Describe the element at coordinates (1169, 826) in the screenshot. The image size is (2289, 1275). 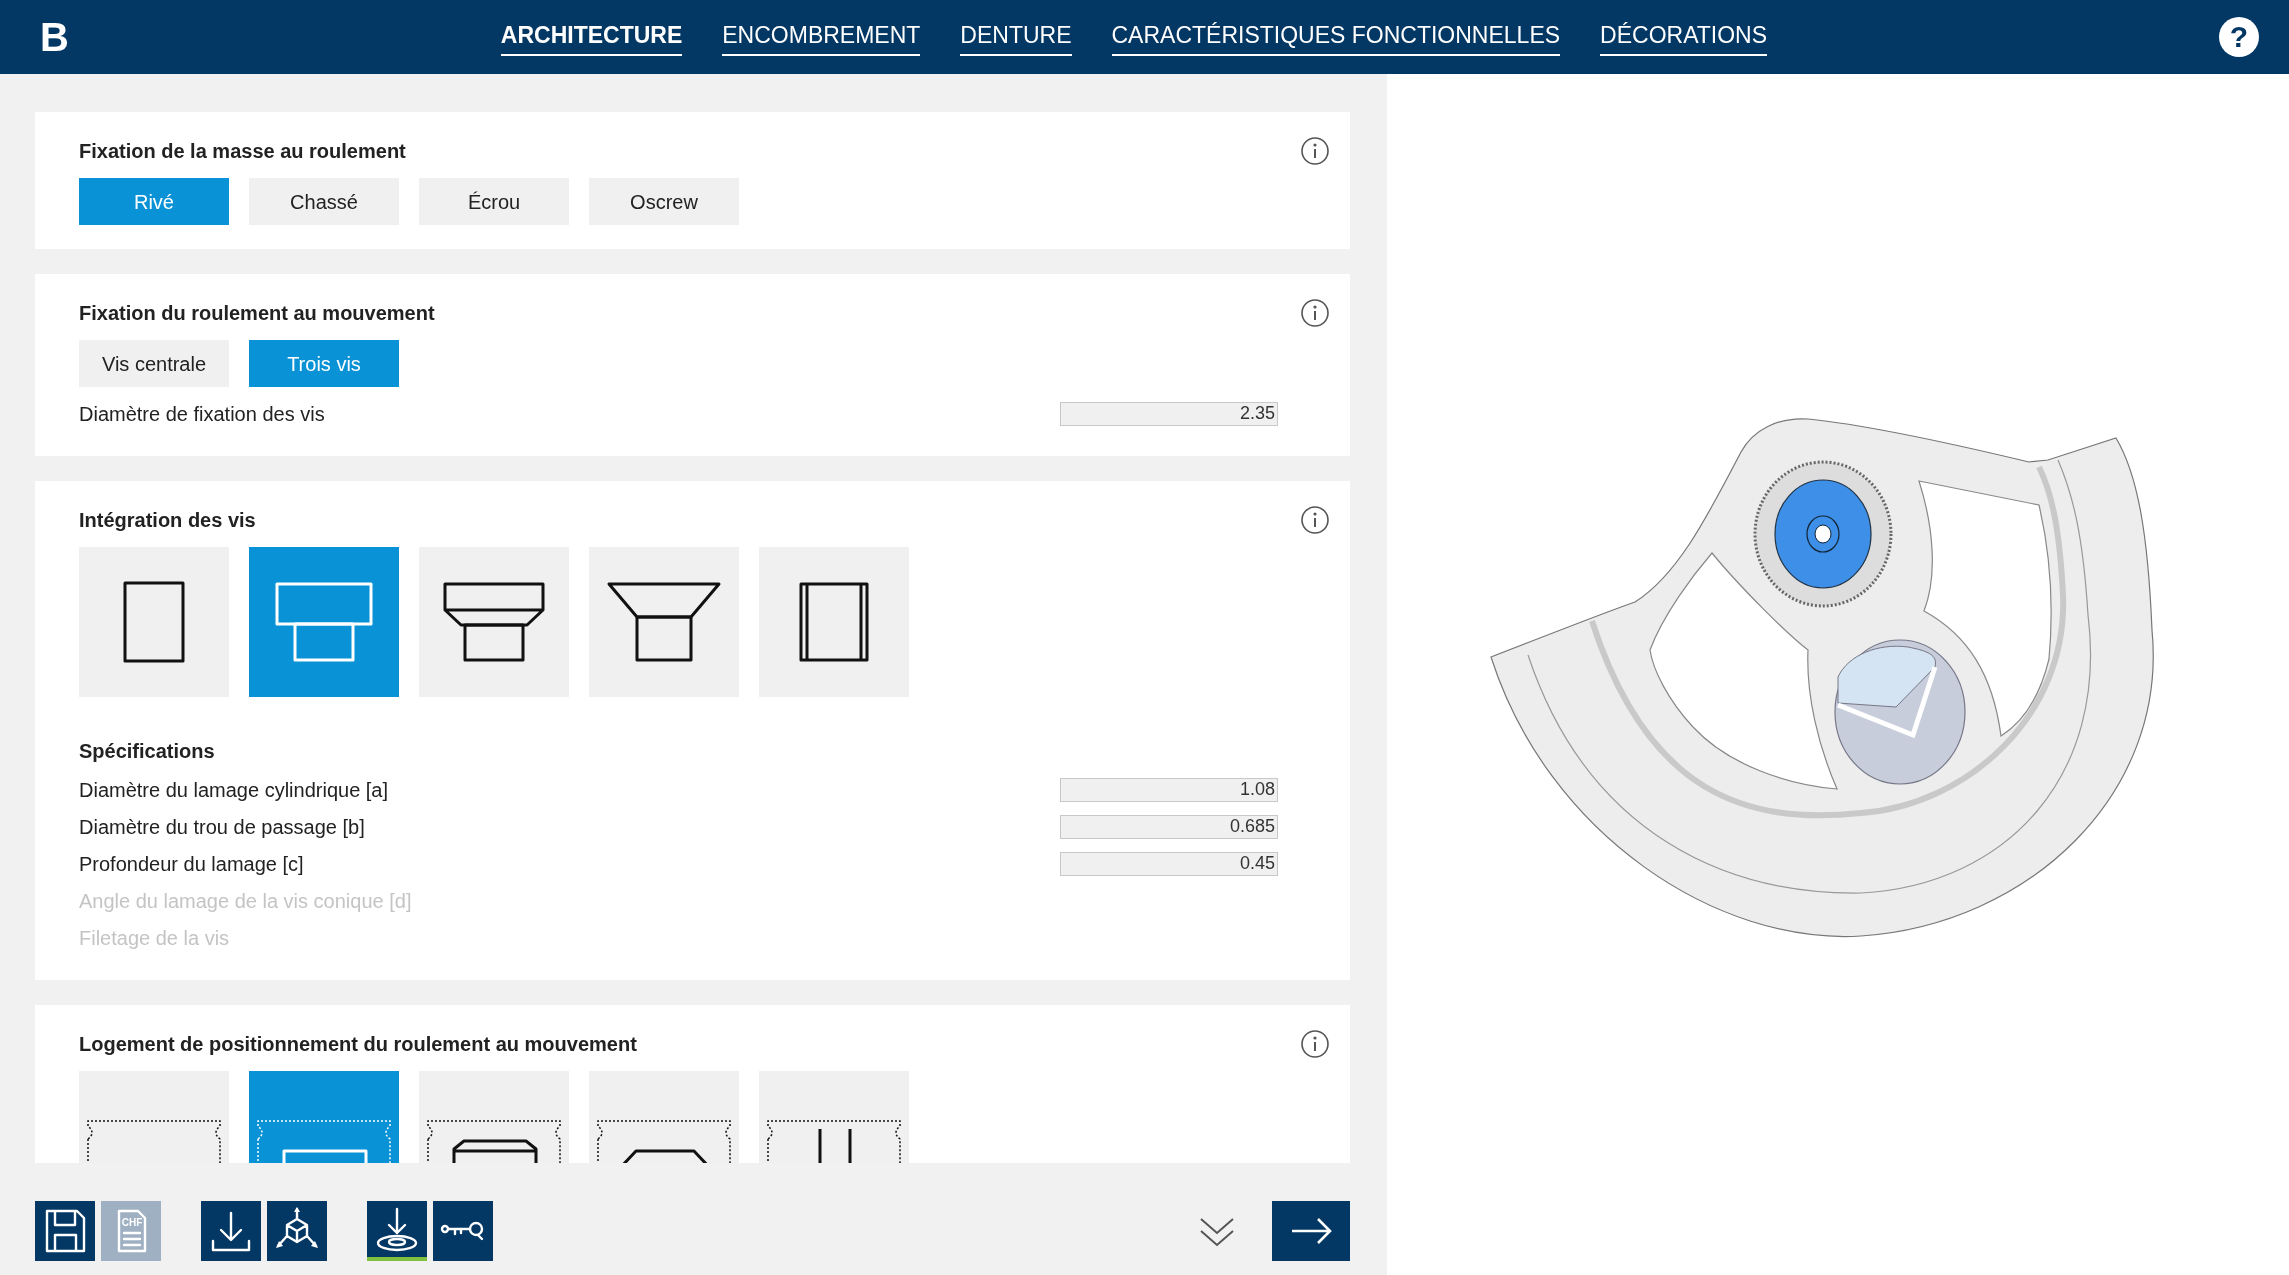
I see `number-field: 0.685` at that location.